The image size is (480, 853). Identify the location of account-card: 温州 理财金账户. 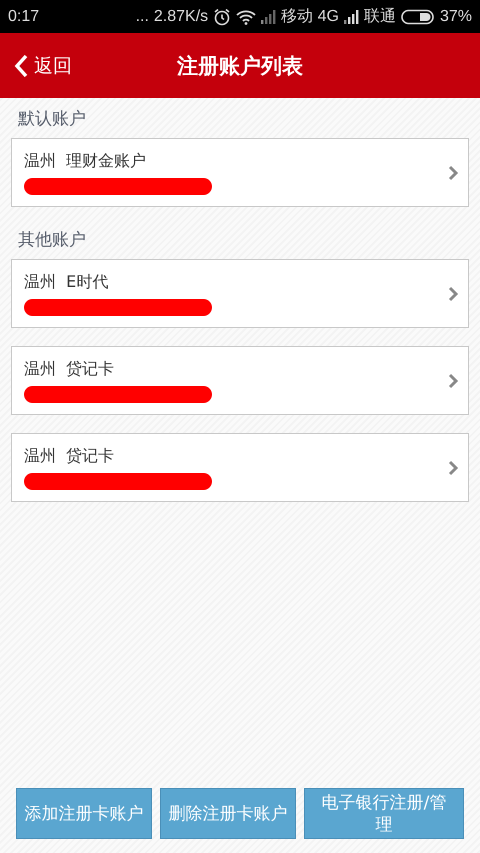
(240, 172).